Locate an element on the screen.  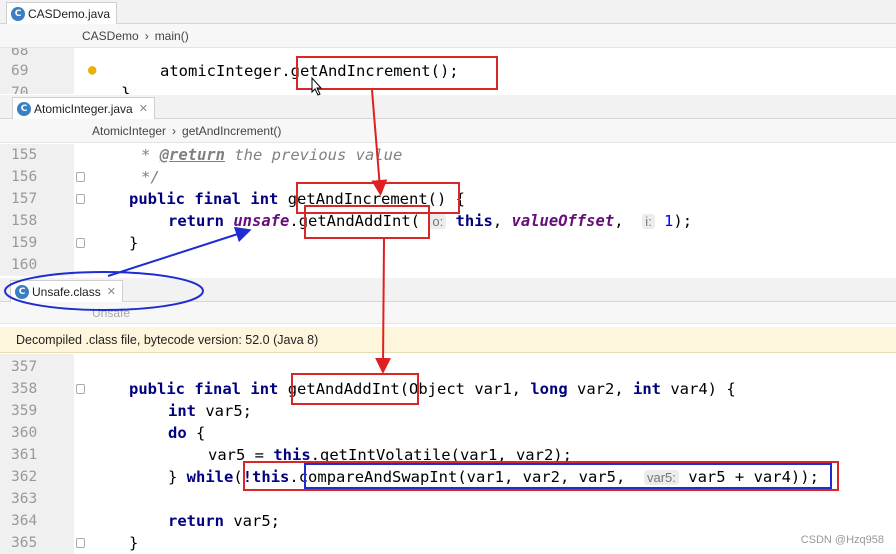
watermark: CSDN @Hzq958 is located at coordinates (842, 540).